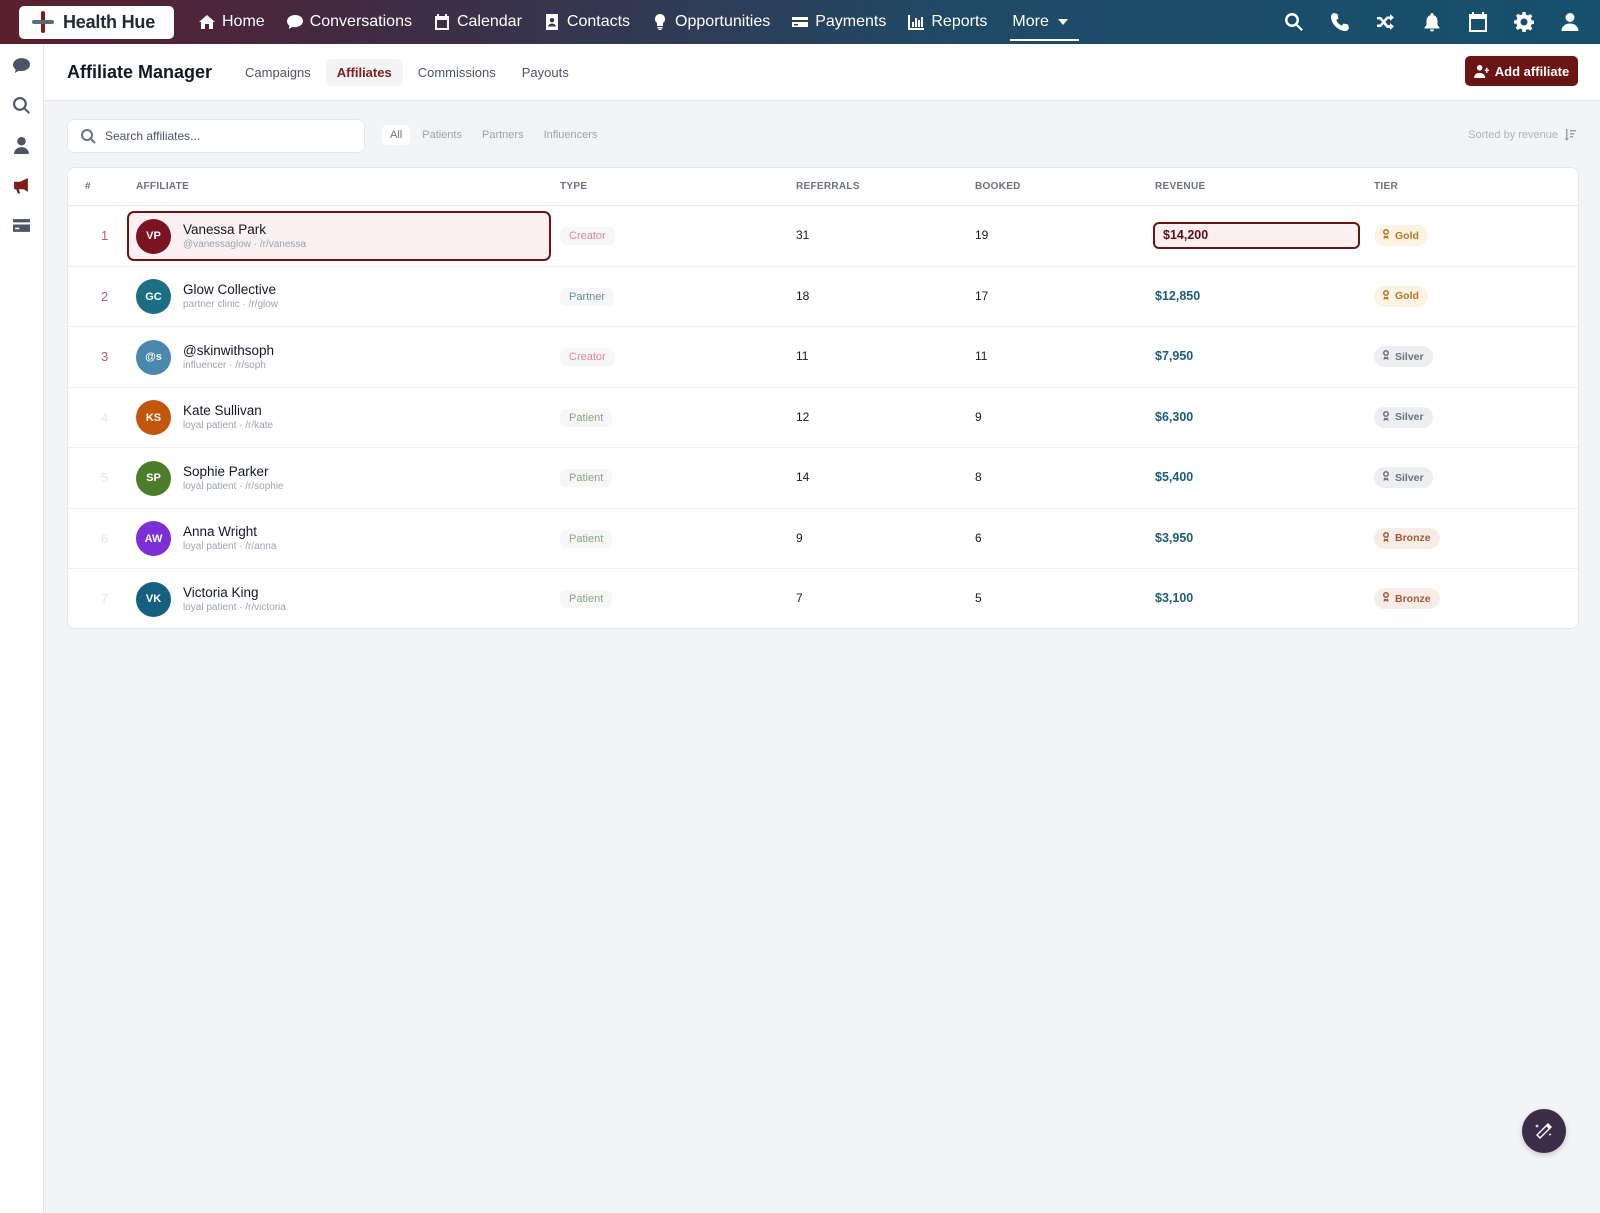 The height and width of the screenshot is (1213, 1600). What do you see at coordinates (105, 296) in the screenshot?
I see `rank-number: 2` at bounding box center [105, 296].